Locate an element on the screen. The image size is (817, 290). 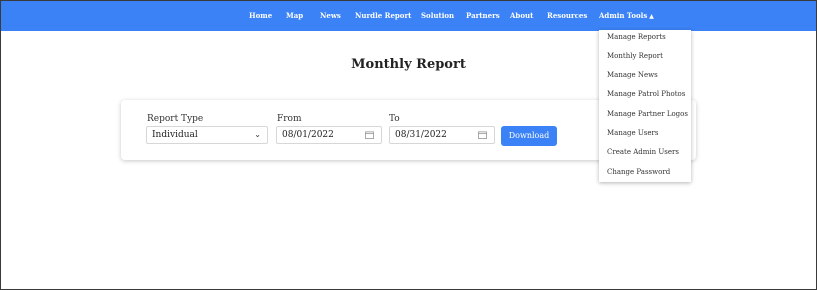
menu-item-monthly-report: Monthly Report is located at coordinates (635, 56).